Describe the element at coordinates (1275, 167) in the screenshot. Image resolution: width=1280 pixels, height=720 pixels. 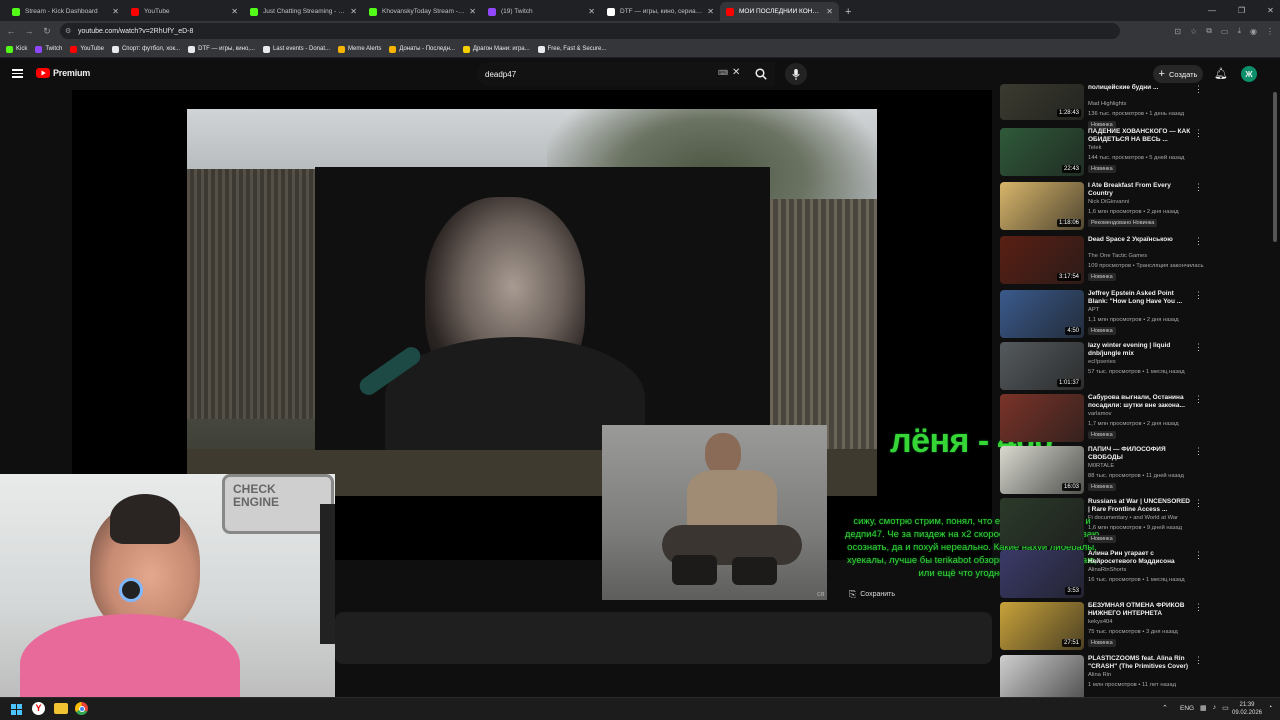
I see `page-scrollbar` at that location.